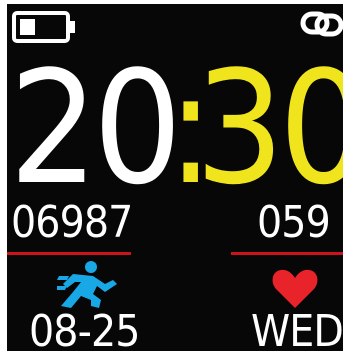 The height and width of the screenshot is (352, 346). Describe the element at coordinates (295, 289) in the screenshot. I see `heart-icon` at that location.